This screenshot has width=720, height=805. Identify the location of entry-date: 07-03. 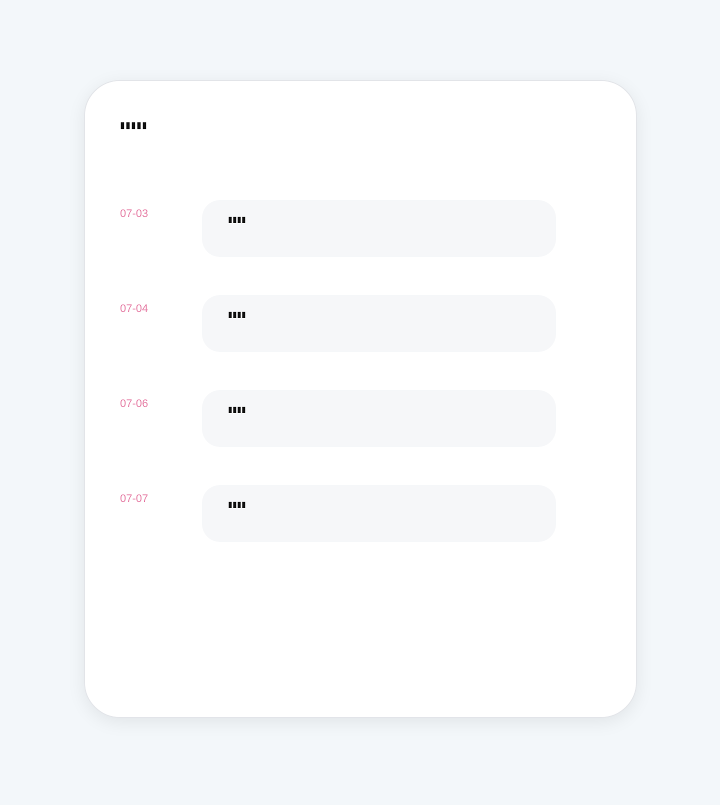
(135, 213).